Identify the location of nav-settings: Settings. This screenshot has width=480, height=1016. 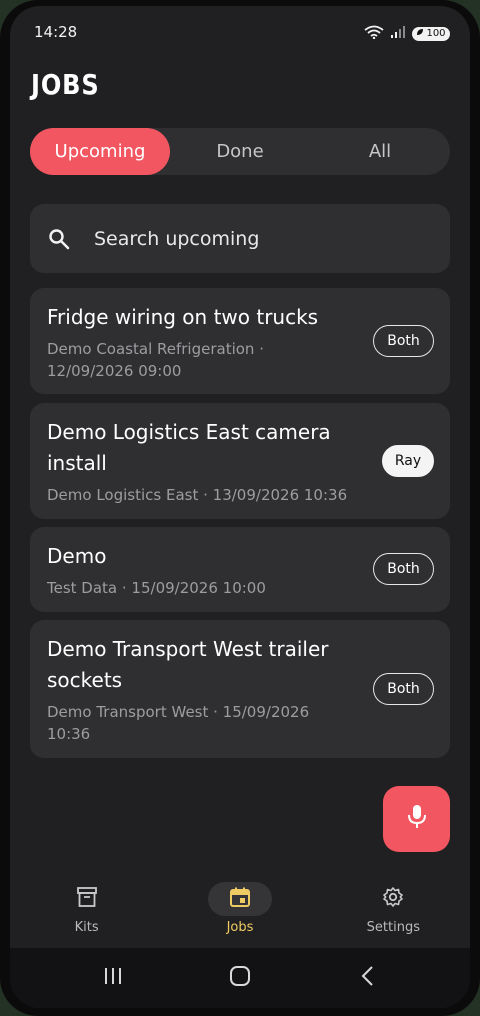
(393, 911).